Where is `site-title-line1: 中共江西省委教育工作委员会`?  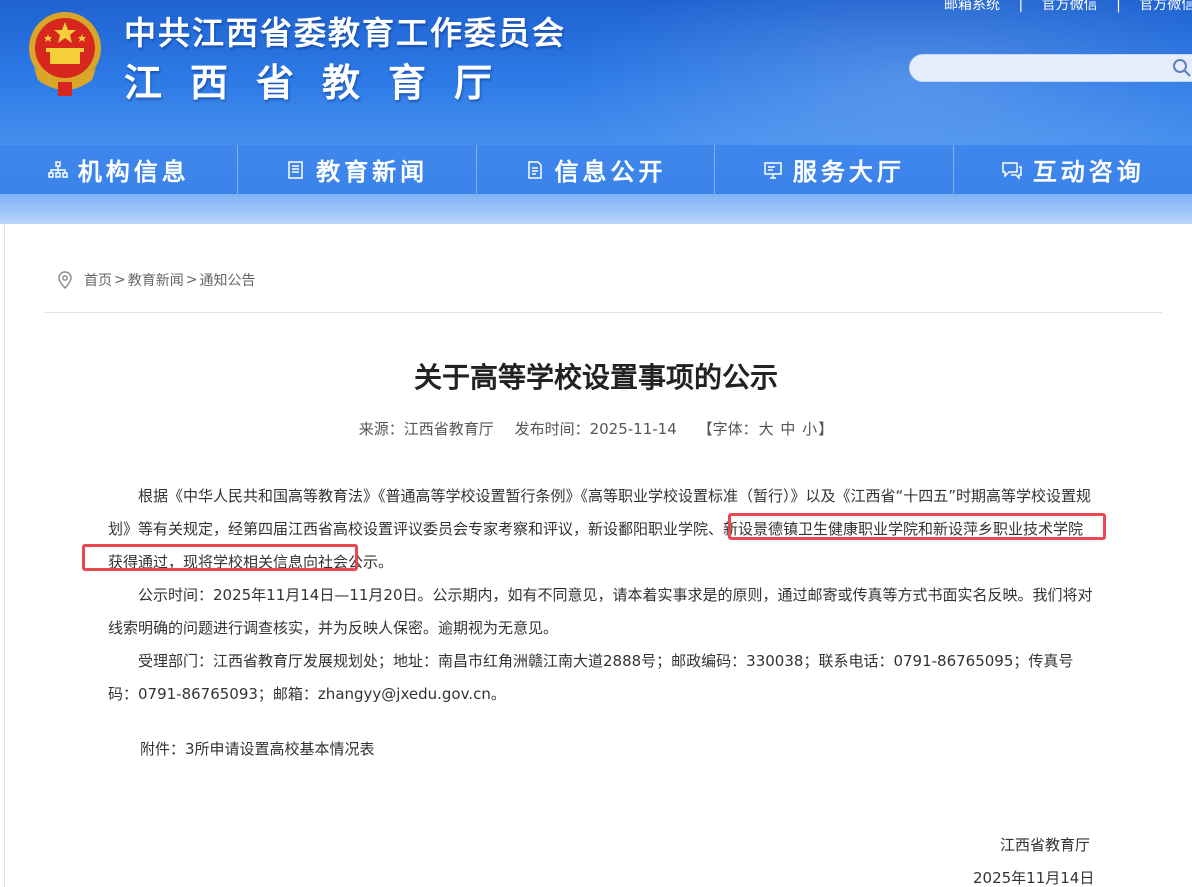
site-title-line1: 中共江西省委教育工作委员会 is located at coordinates (345, 33).